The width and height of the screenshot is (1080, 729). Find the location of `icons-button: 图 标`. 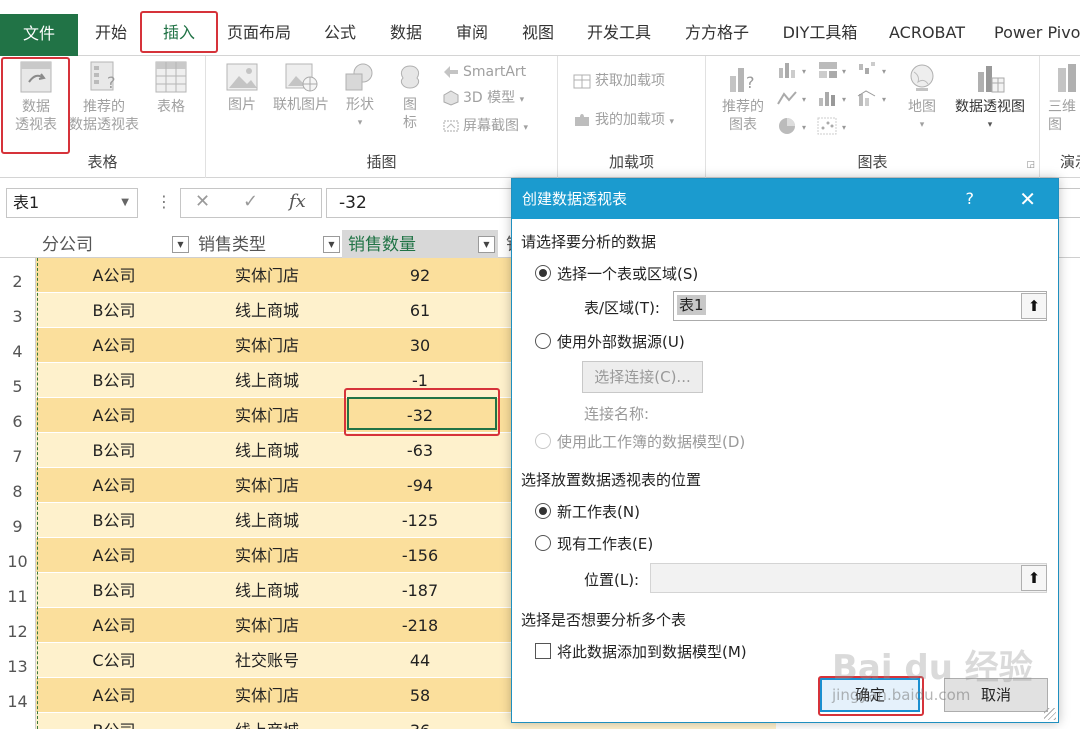

icons-button: 图 标 is located at coordinates (410, 97).